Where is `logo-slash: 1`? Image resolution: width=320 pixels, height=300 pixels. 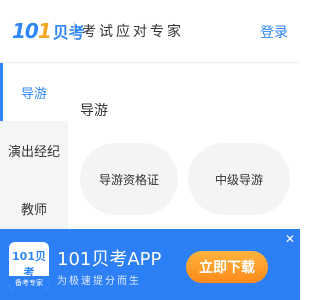
logo-slash: 1 is located at coordinates (44, 31).